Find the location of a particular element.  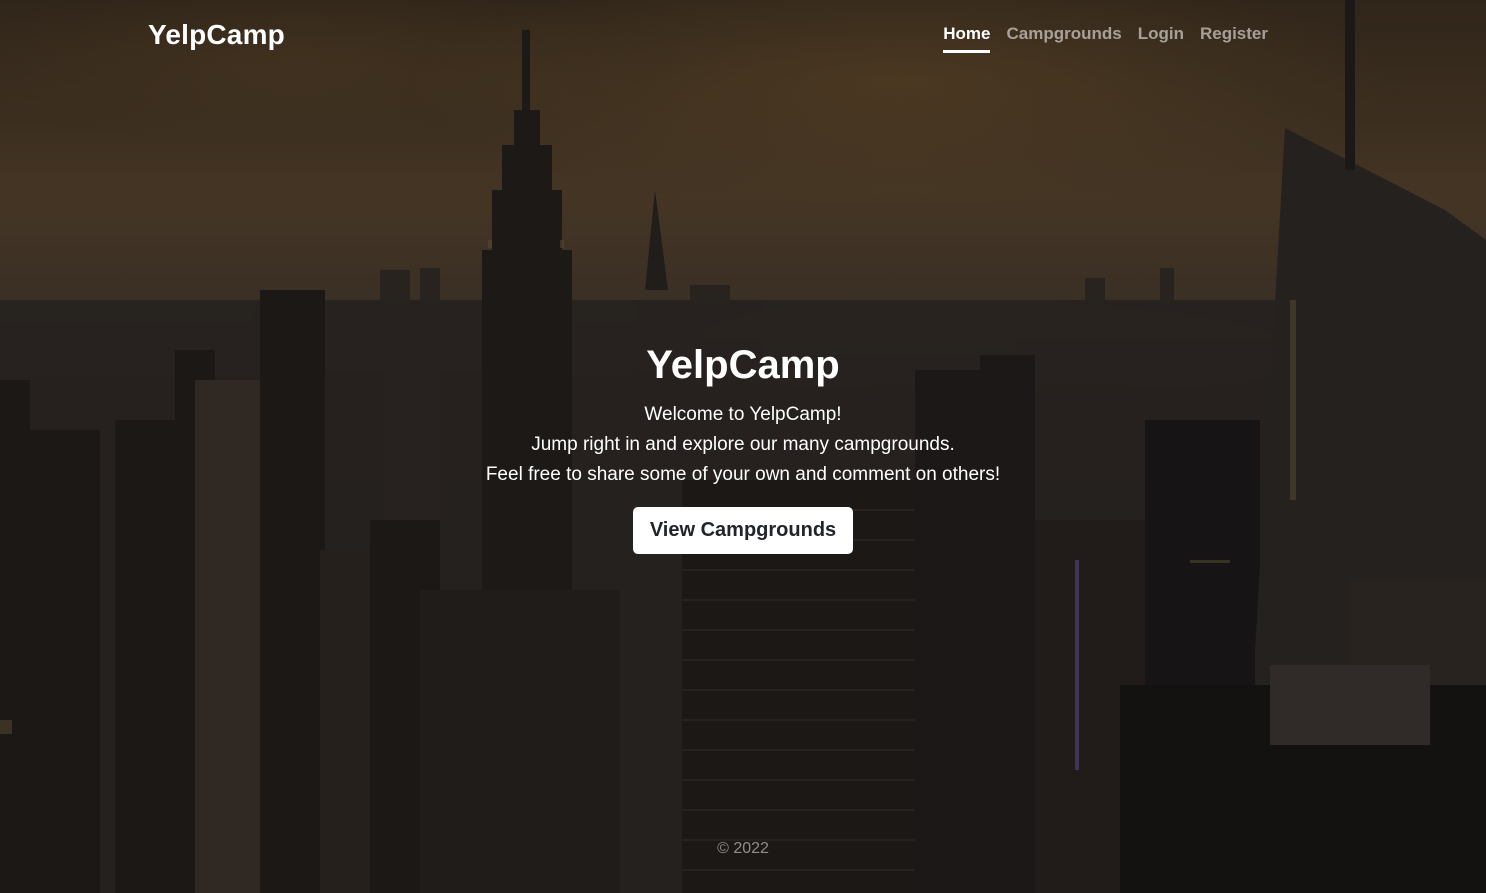

nav-link-register: Register is located at coordinates (1234, 35).